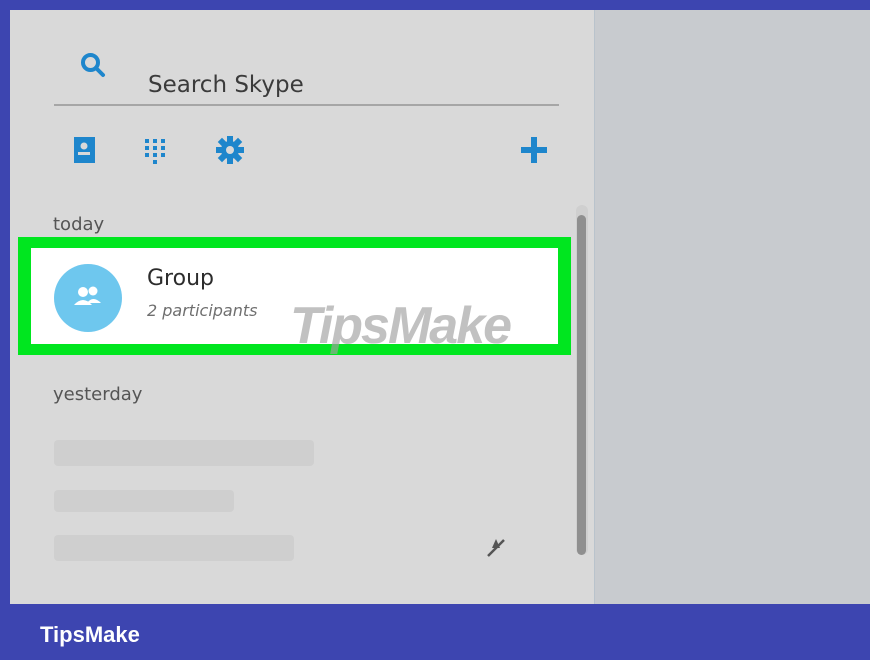  Describe the element at coordinates (496, 548) in the screenshot. I see `muted-notification-icon` at that location.